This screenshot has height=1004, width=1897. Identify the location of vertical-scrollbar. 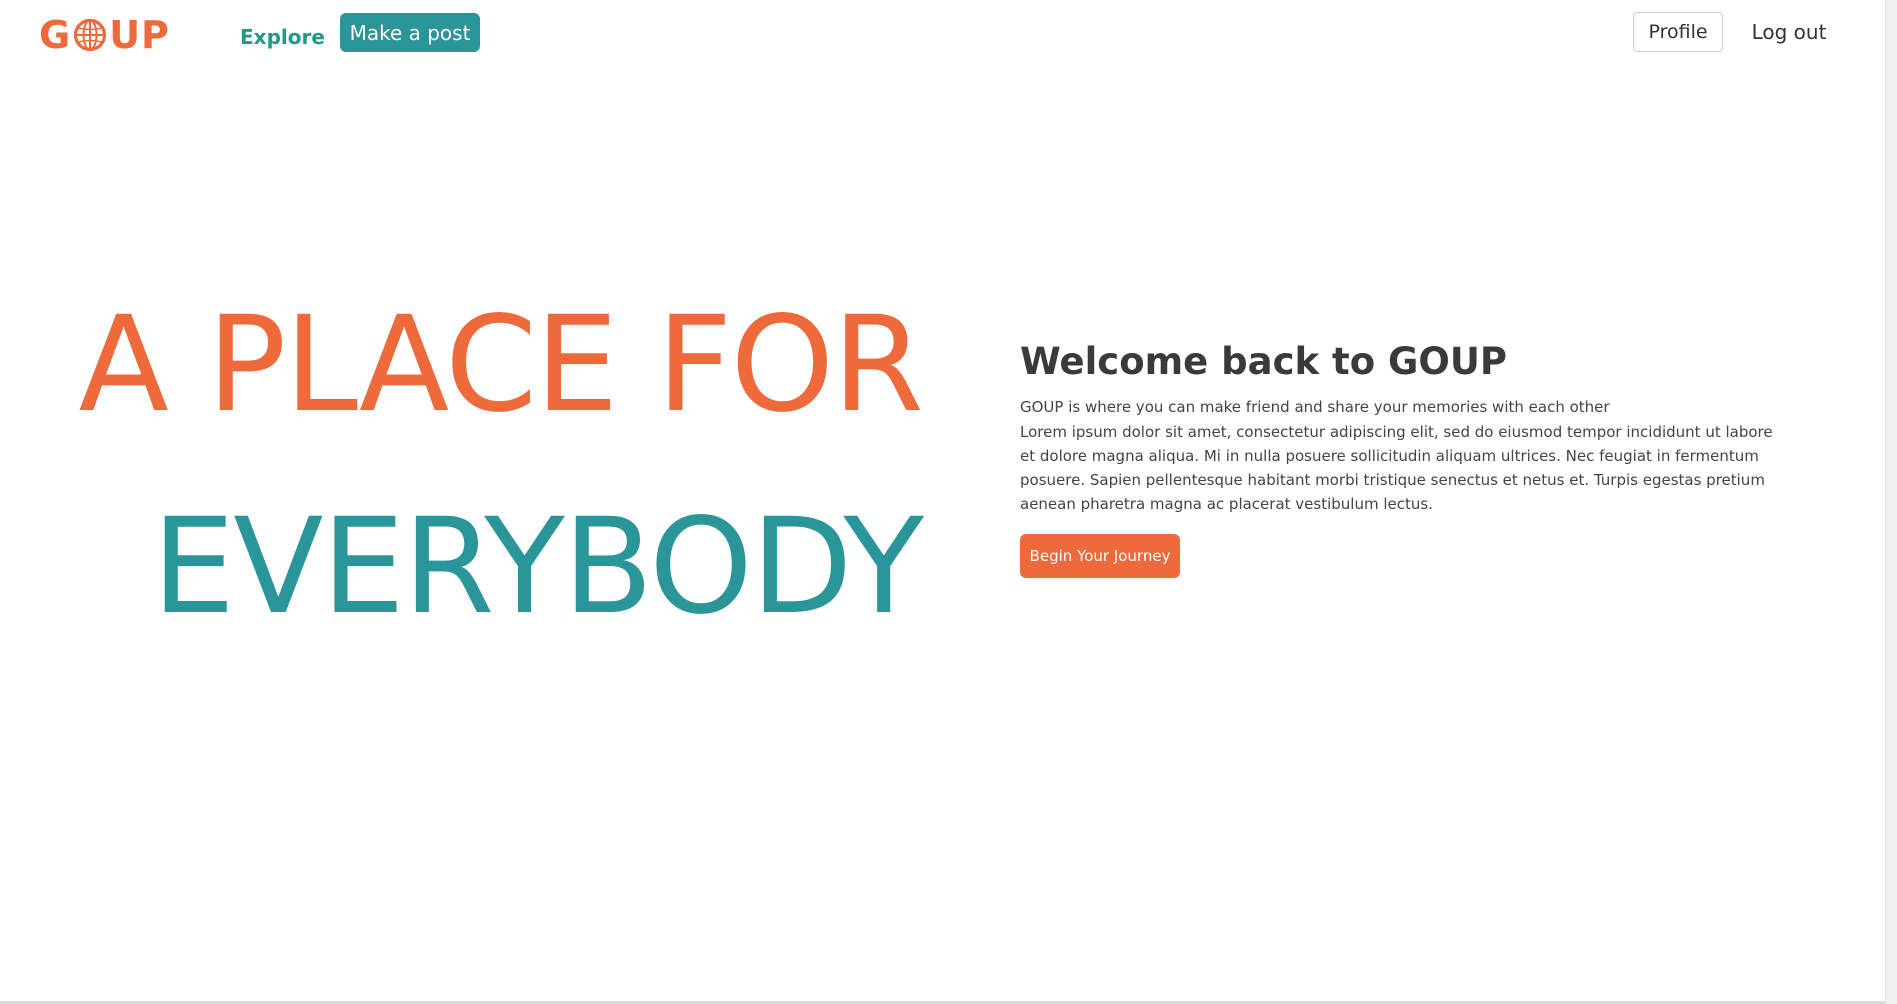
(1891, 502).